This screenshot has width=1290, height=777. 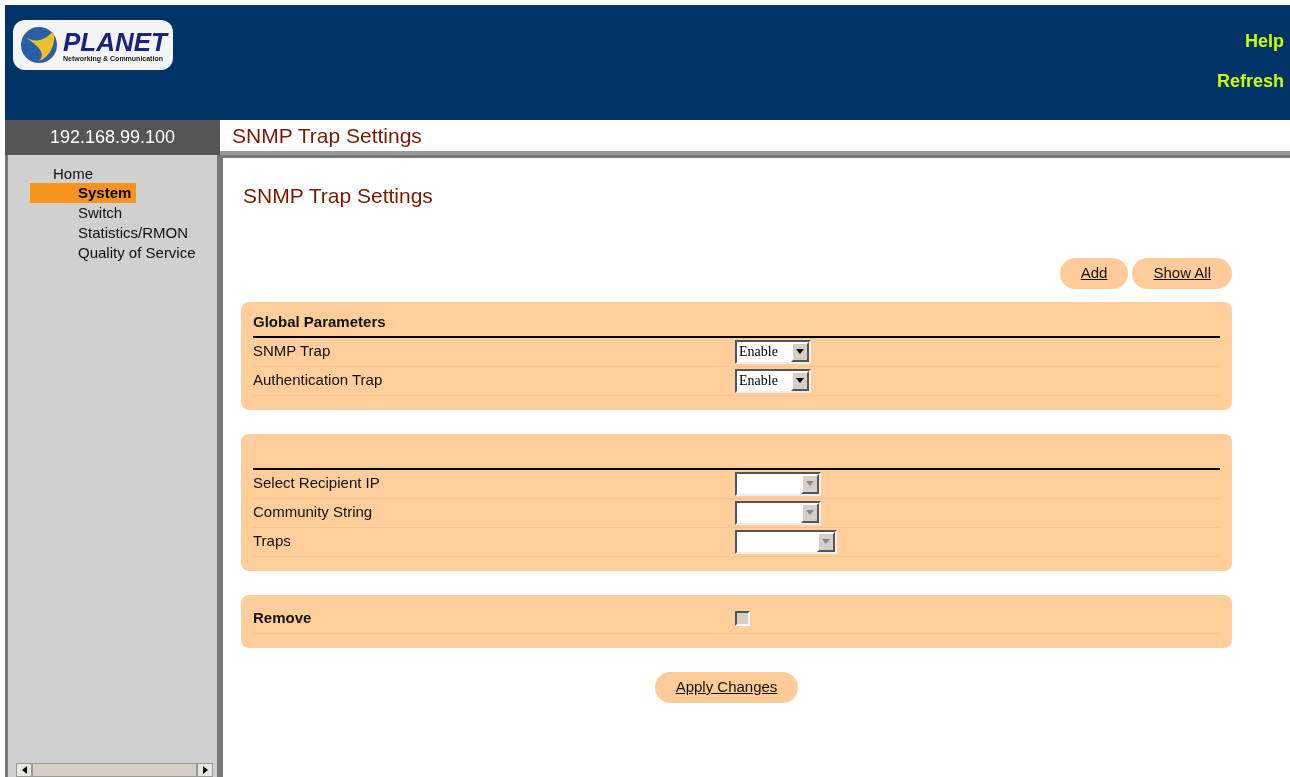 I want to click on horizontal-scrollbar, so click(x=114, y=770).